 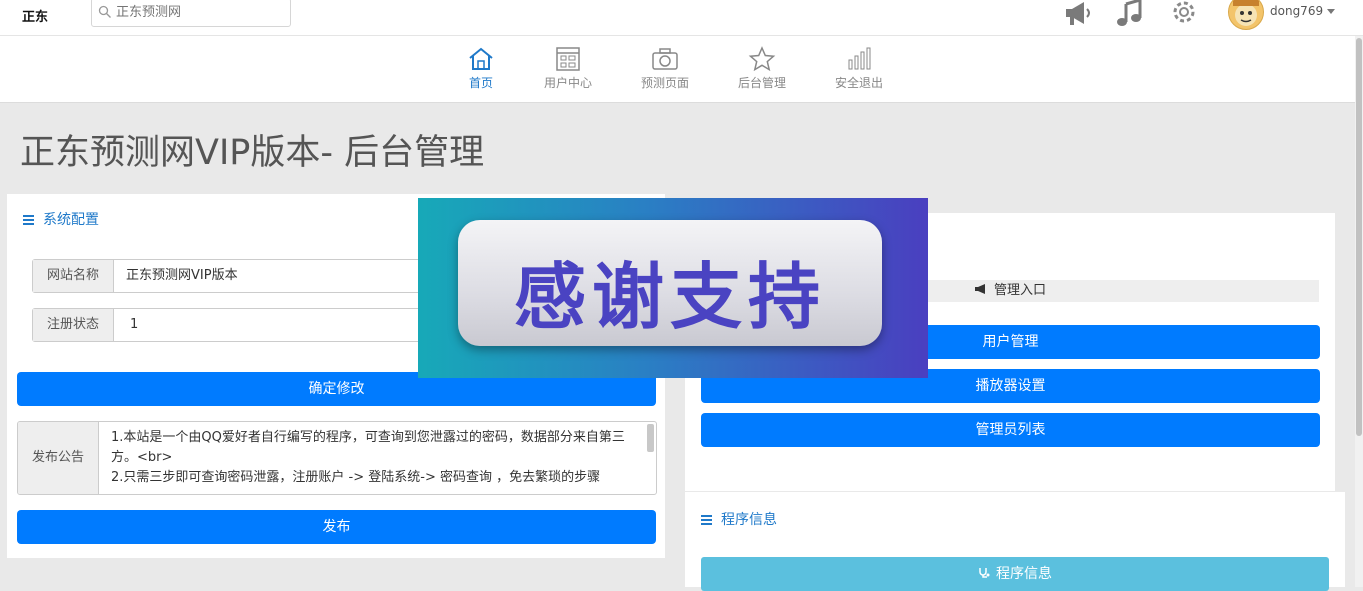 What do you see at coordinates (1296, 11) in the screenshot?
I see `username: dong769` at bounding box center [1296, 11].